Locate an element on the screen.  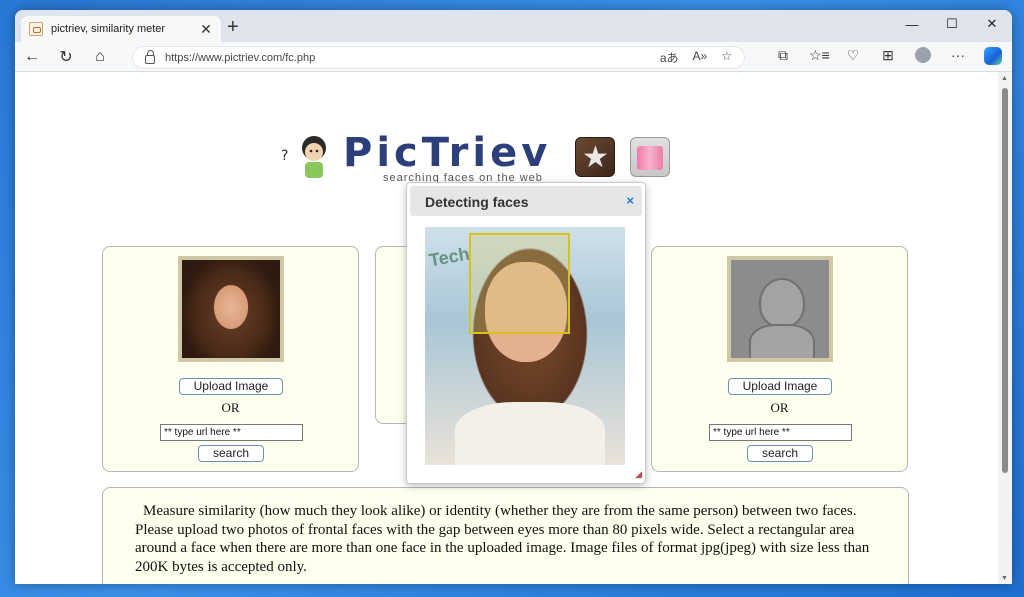
favorites-icon: ☆≡ is located at coordinates (819, 57).